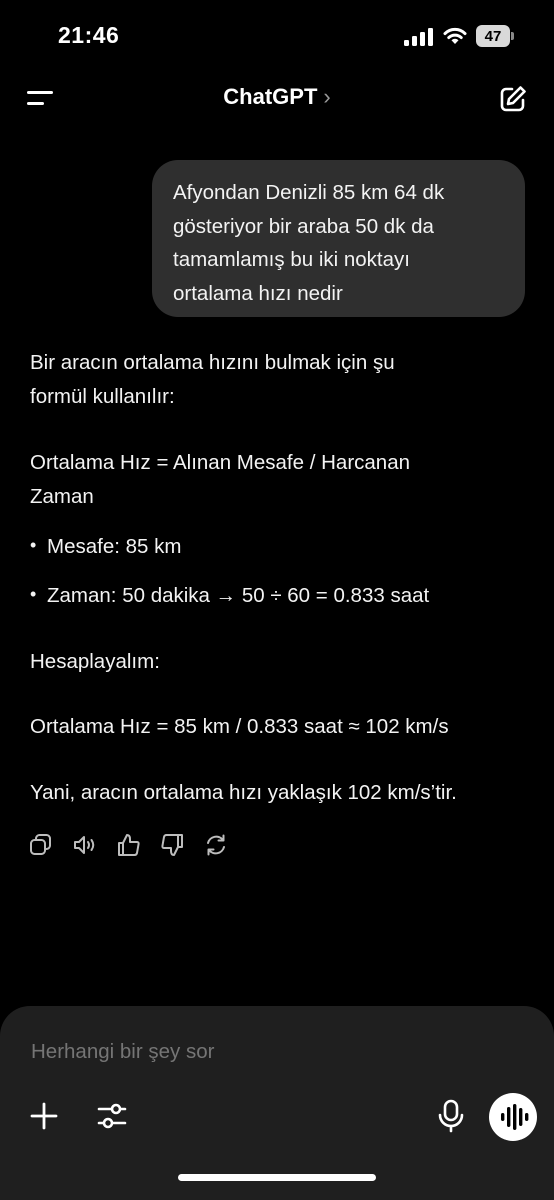 The width and height of the screenshot is (554, 1200). I want to click on thumbs-up-icon, so click(129, 845).